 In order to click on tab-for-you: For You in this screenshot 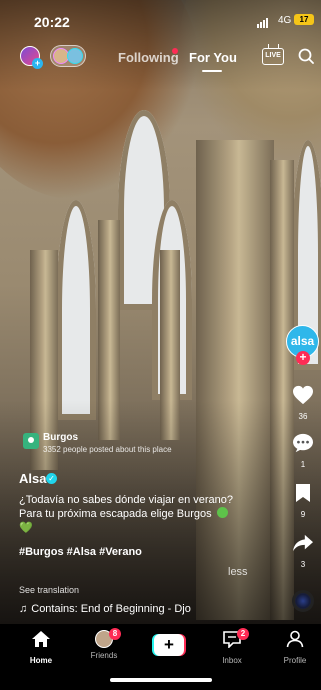, I will do `click(213, 57)`.